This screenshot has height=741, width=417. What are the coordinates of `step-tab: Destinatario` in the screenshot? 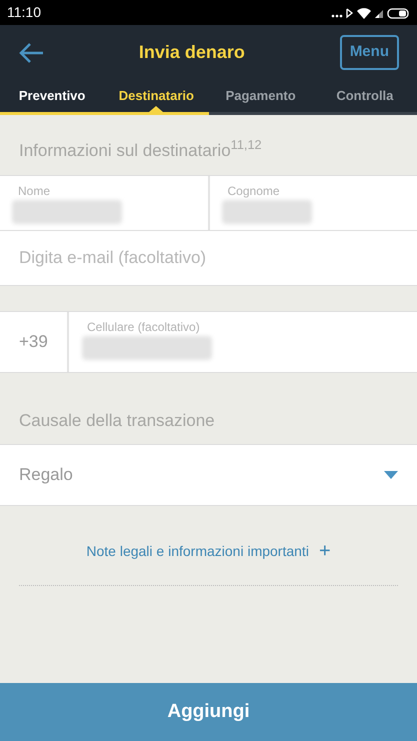 It's located at (156, 97).